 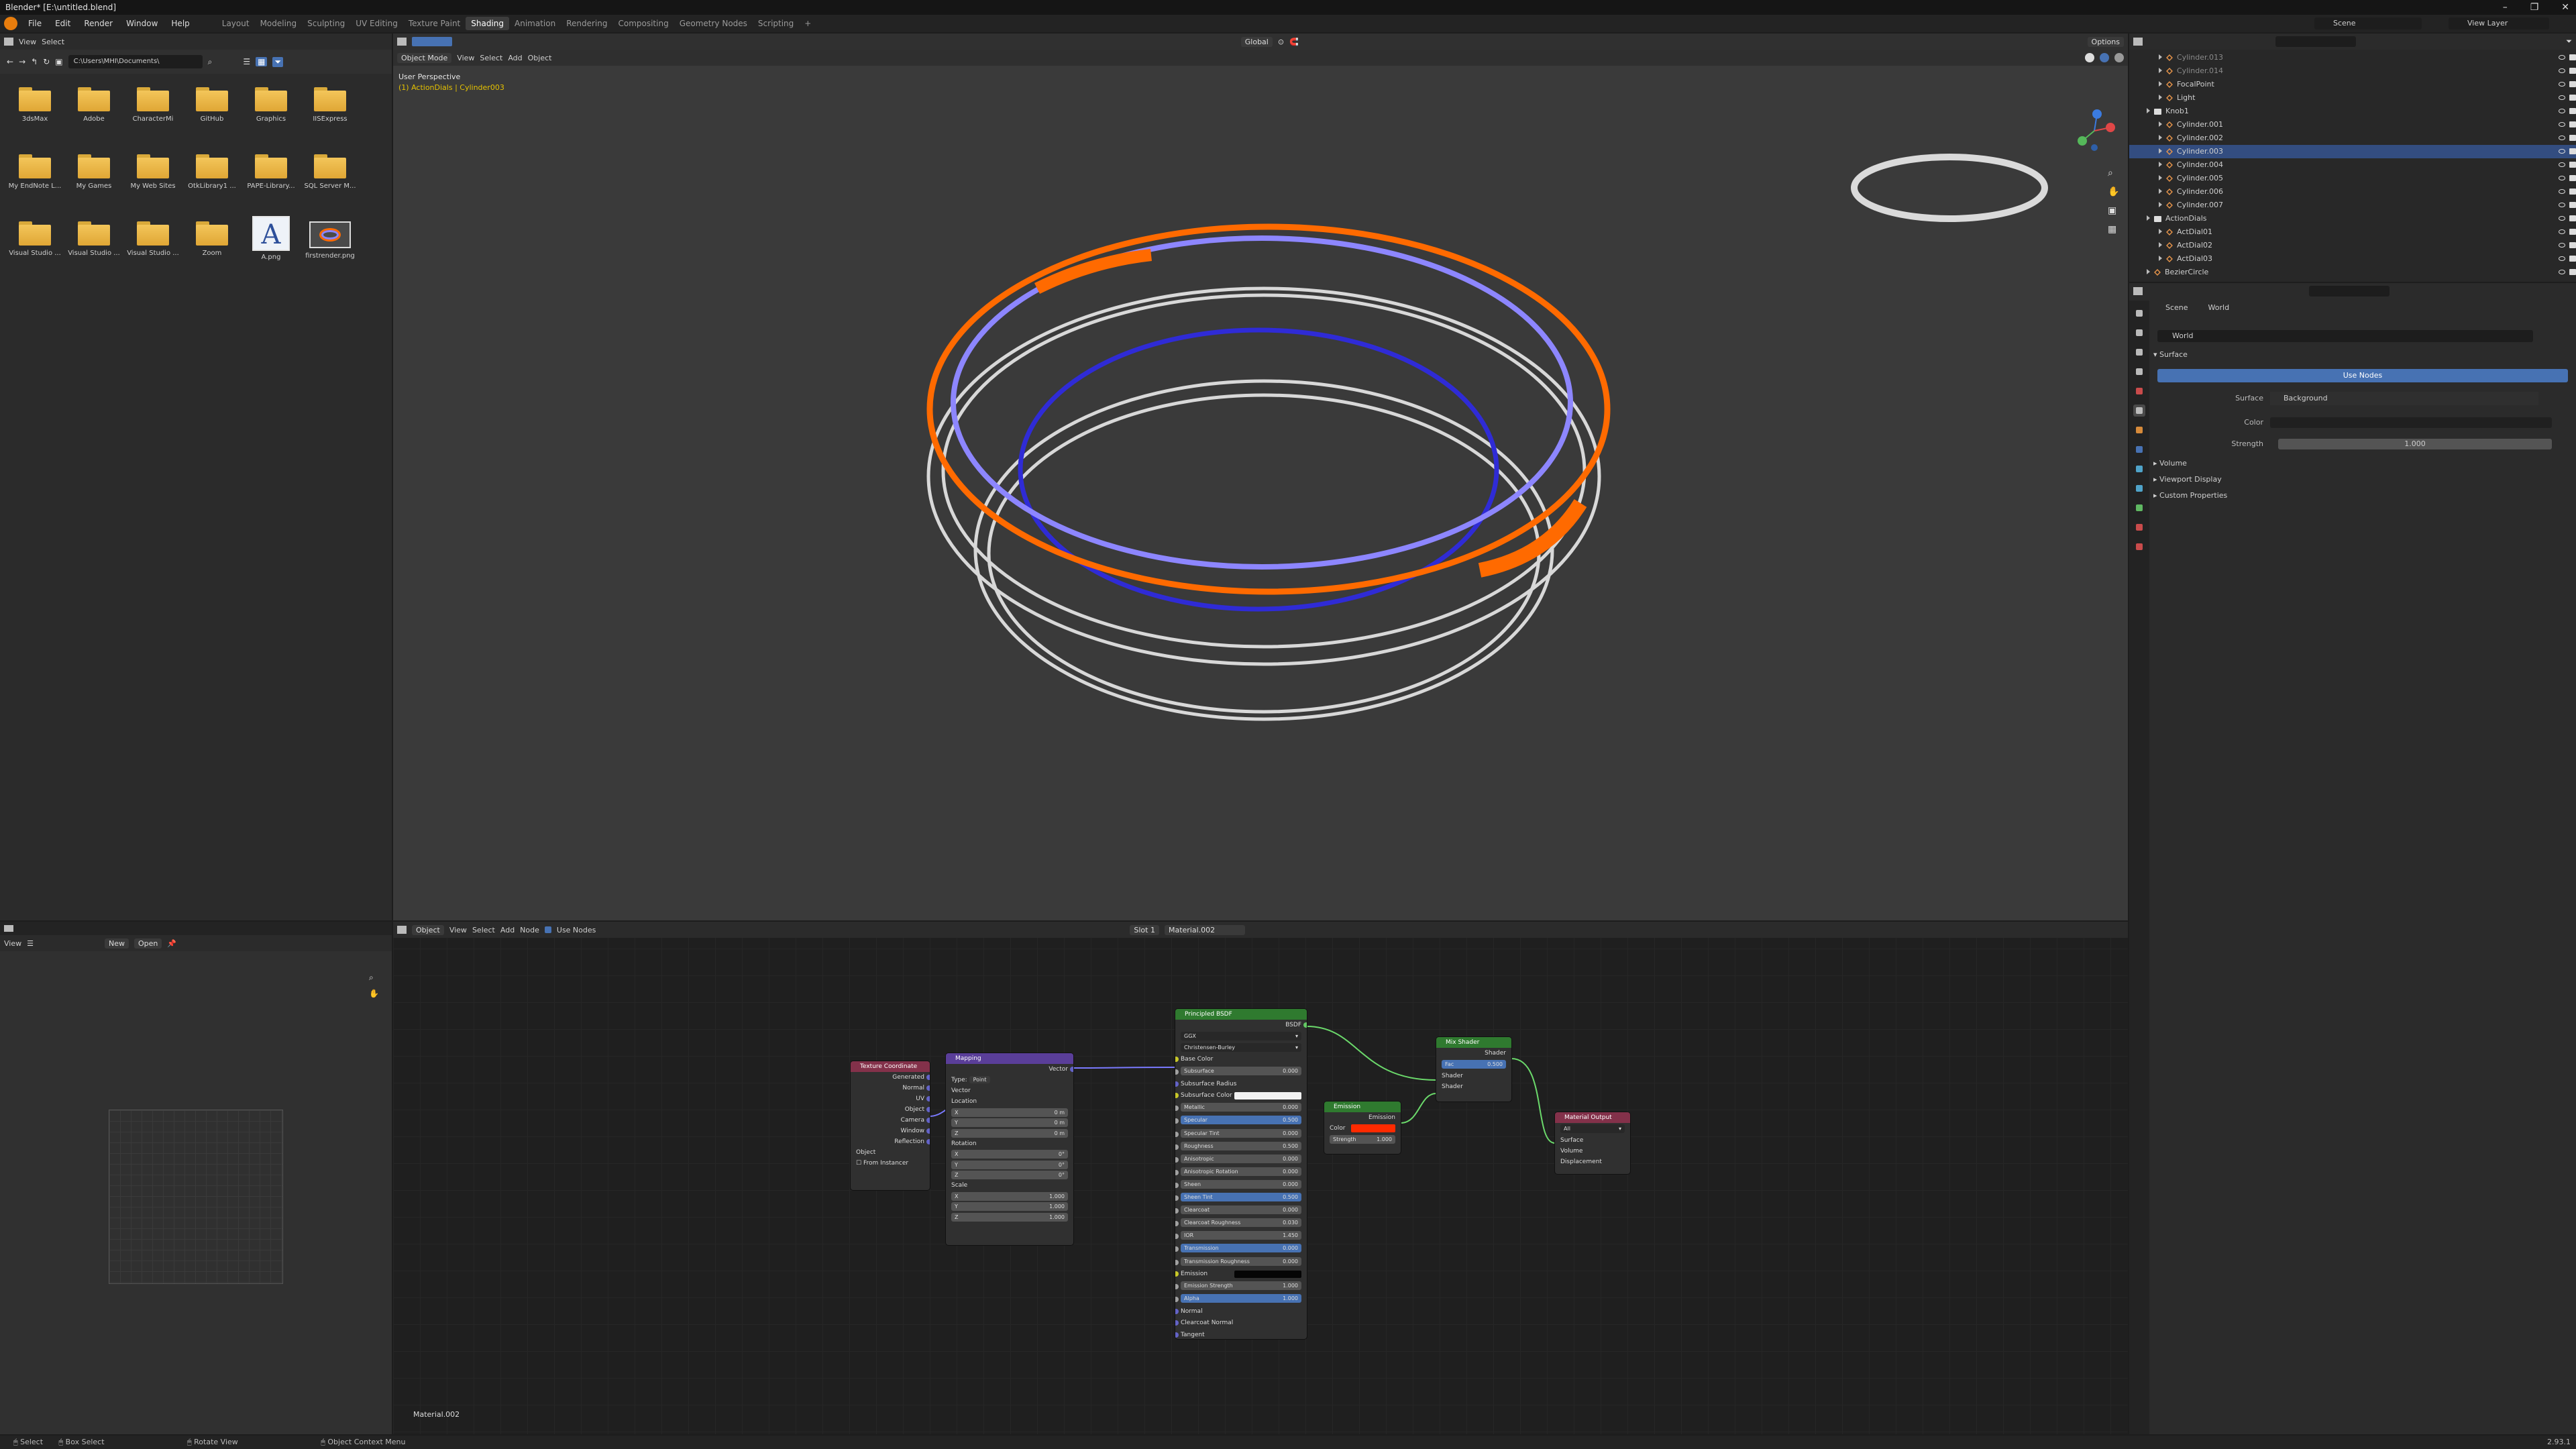 I want to click on outliner-row: Knob1, so click(x=2352, y=111).